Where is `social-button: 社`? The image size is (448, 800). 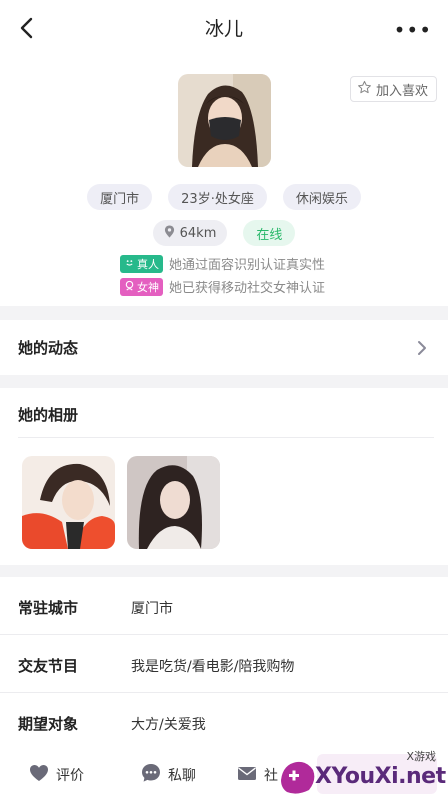 social-button: 社 is located at coordinates (257, 775).